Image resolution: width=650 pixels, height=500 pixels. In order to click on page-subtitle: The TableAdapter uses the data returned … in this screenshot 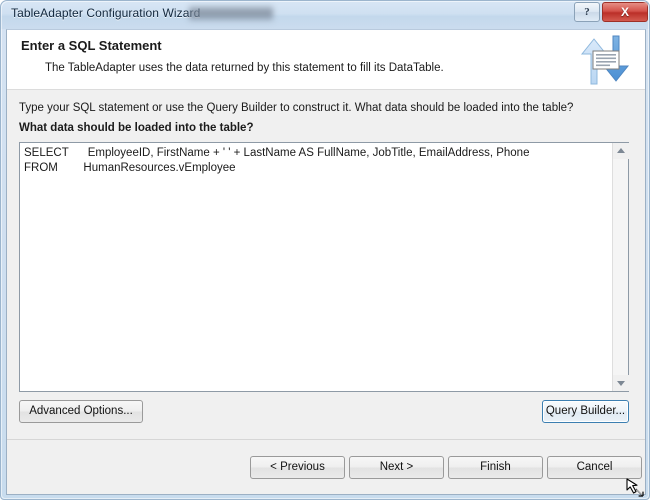, I will do `click(244, 68)`.